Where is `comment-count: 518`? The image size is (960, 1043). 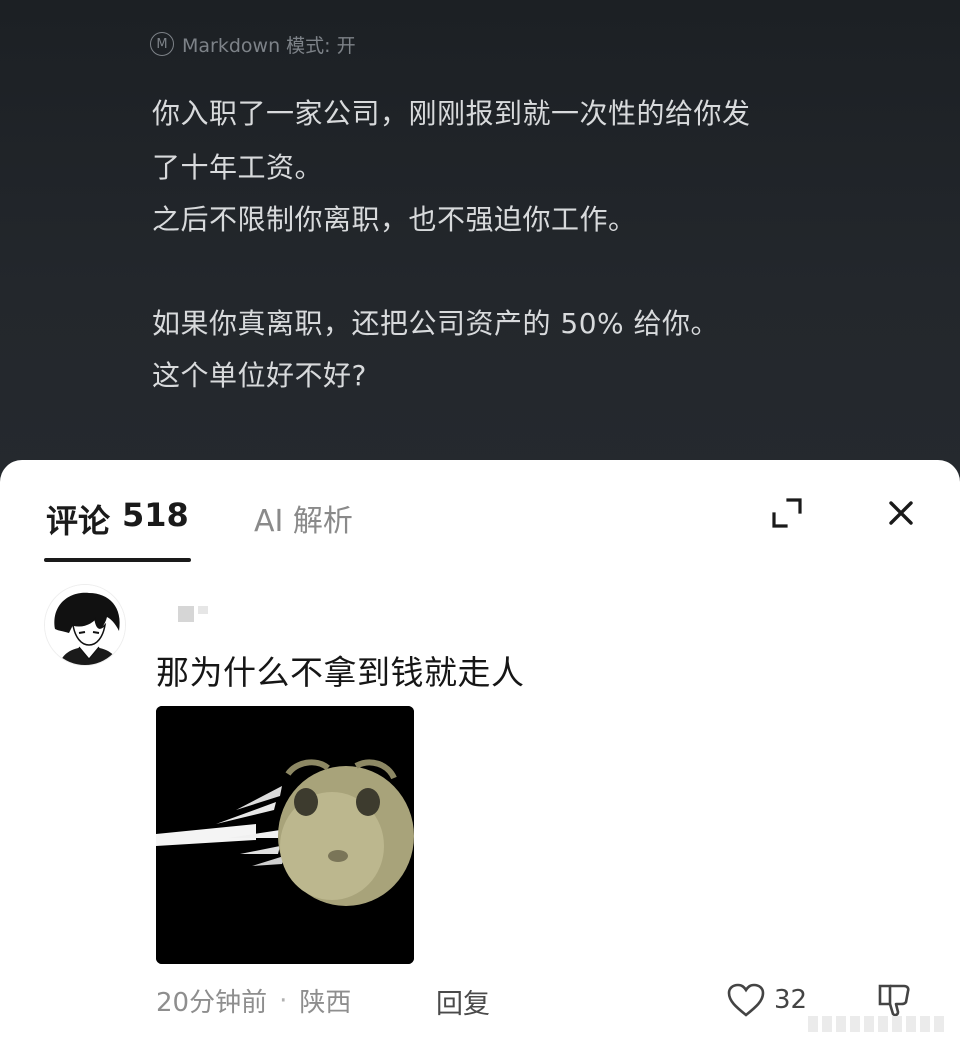 comment-count: 518 is located at coordinates (155, 515).